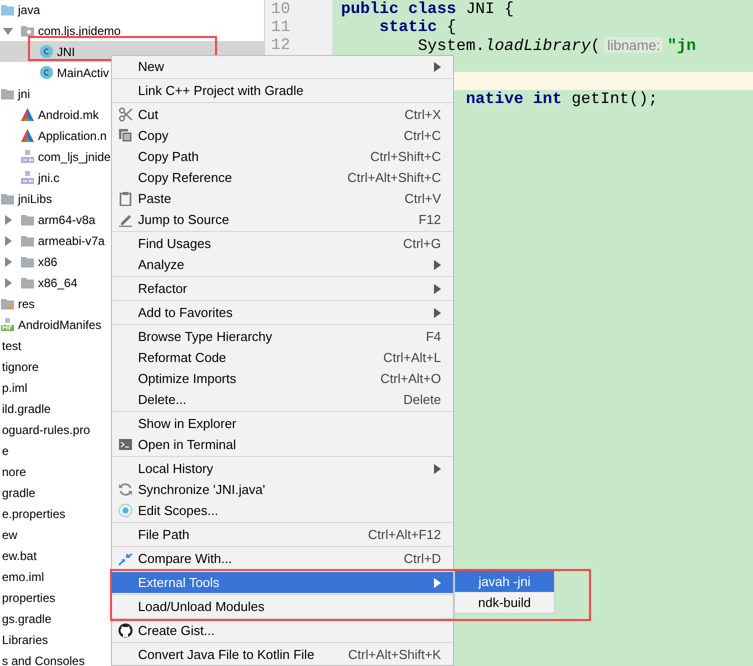 The height and width of the screenshot is (666, 753). I want to click on shortcut-text: F4, so click(433, 337).